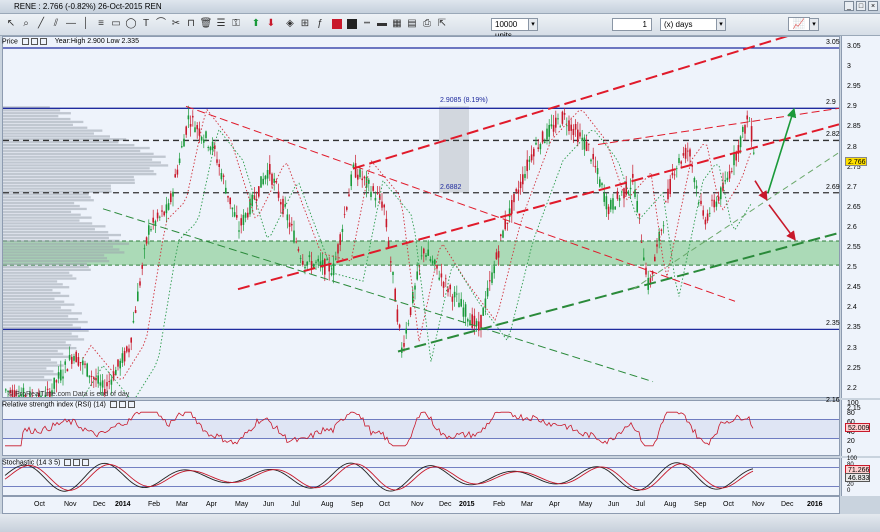  I want to click on color-red-icon, so click(337, 24).